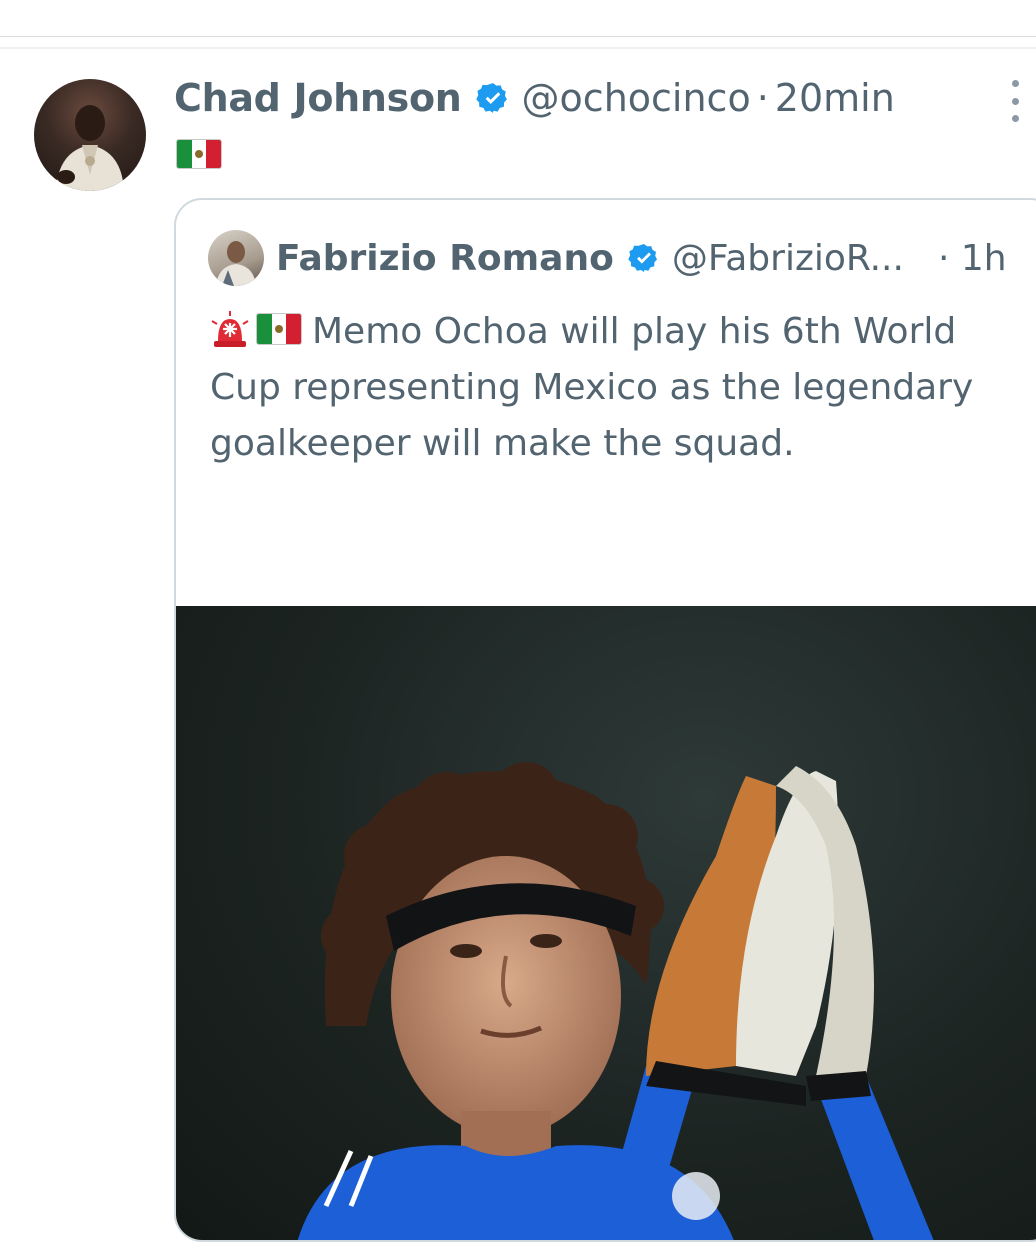  What do you see at coordinates (636, 98) in the screenshot?
I see `author-handle: @ochocinco` at bounding box center [636, 98].